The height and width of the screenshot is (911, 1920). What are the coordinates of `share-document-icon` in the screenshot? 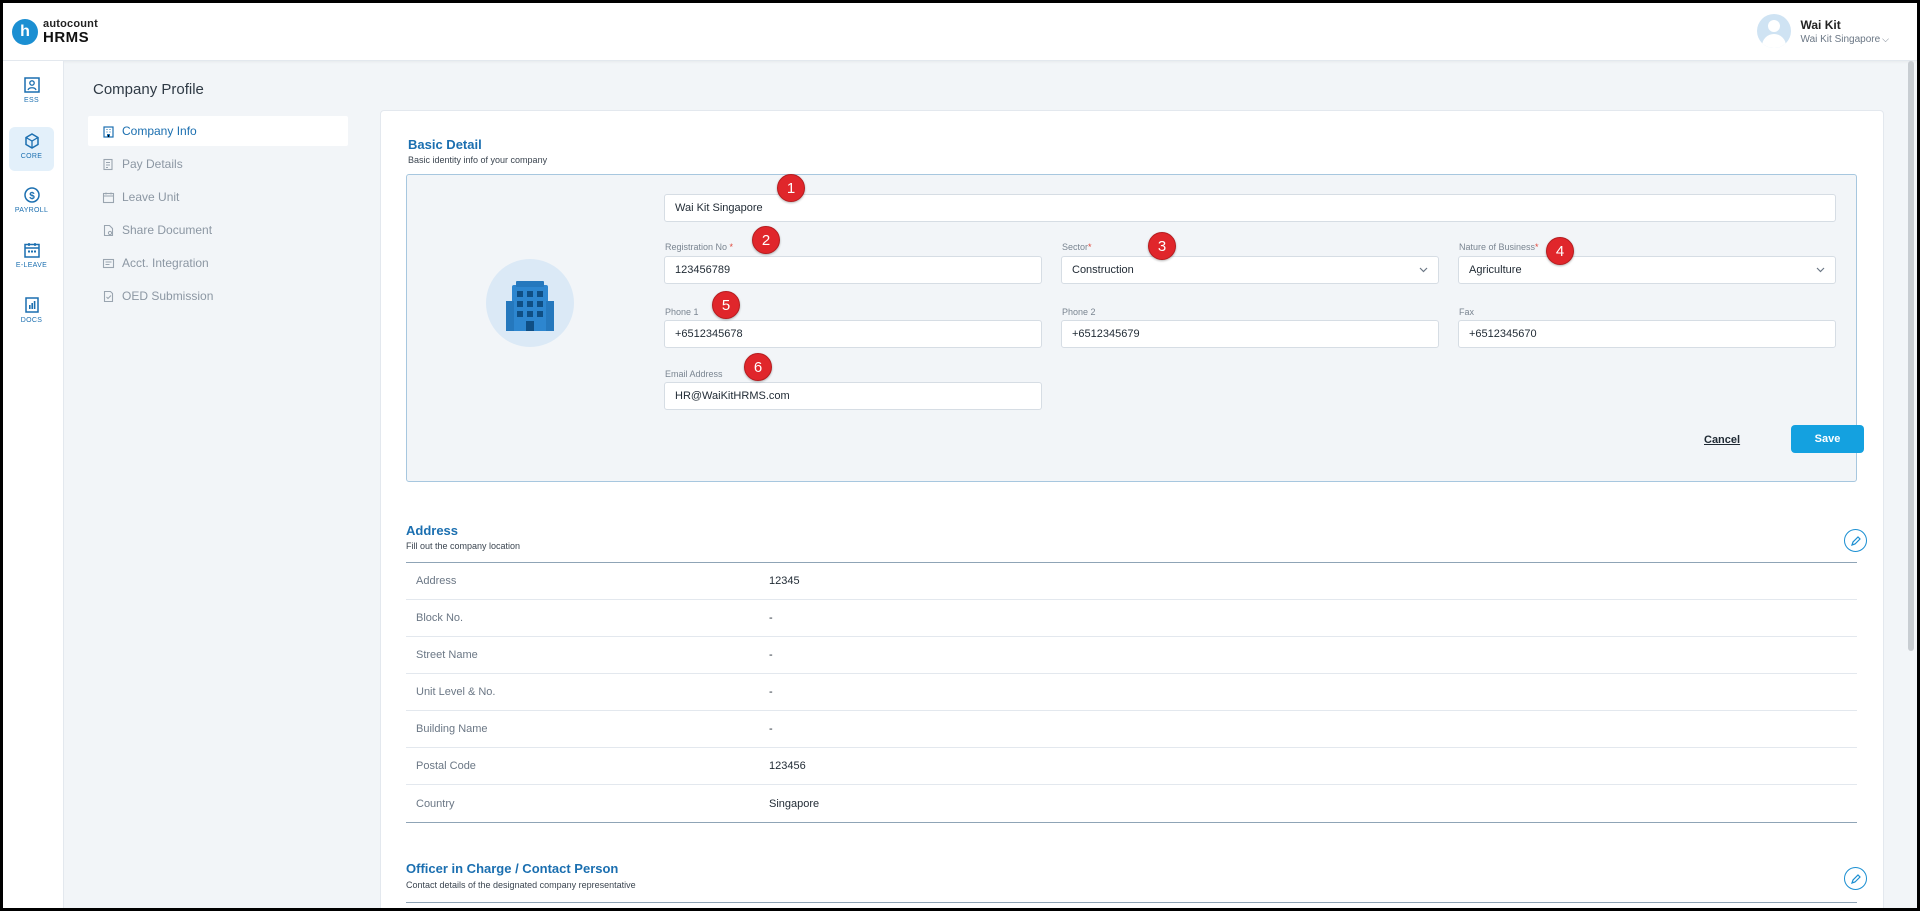 It's located at (108, 230).